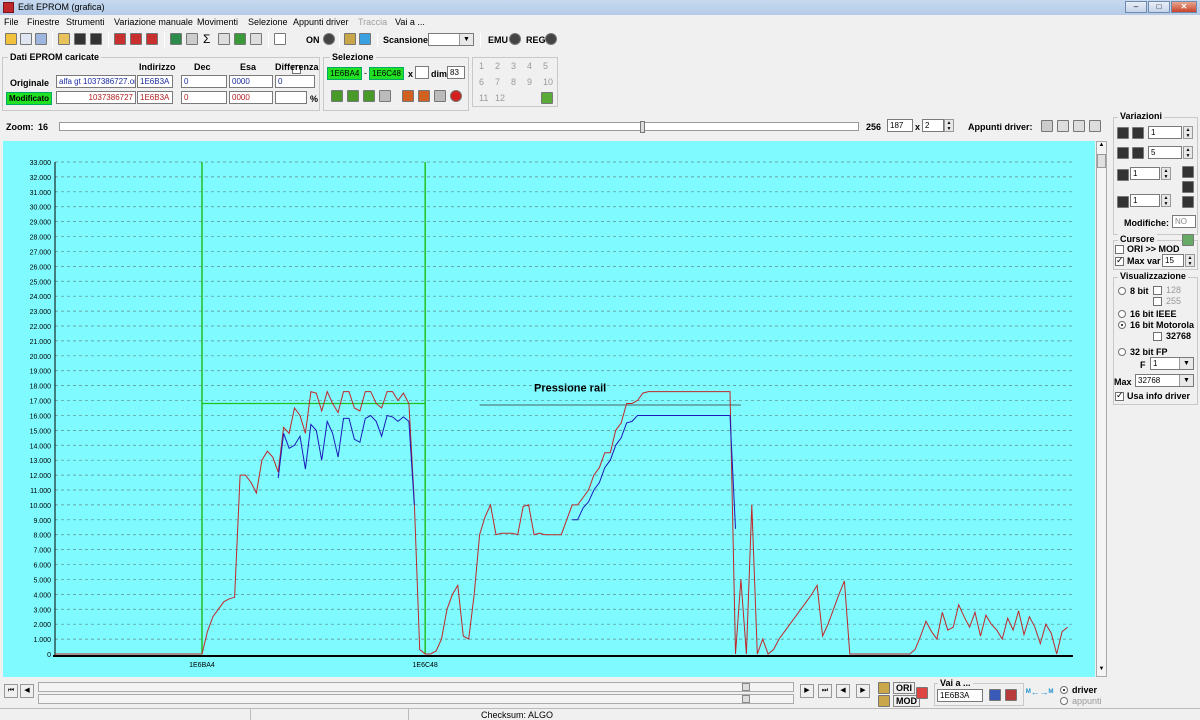 Image resolution: width=1200 pixels, height=720 pixels. Describe the element at coordinates (843, 691) in the screenshot. I see `mark-prev-icon: ◀` at that location.